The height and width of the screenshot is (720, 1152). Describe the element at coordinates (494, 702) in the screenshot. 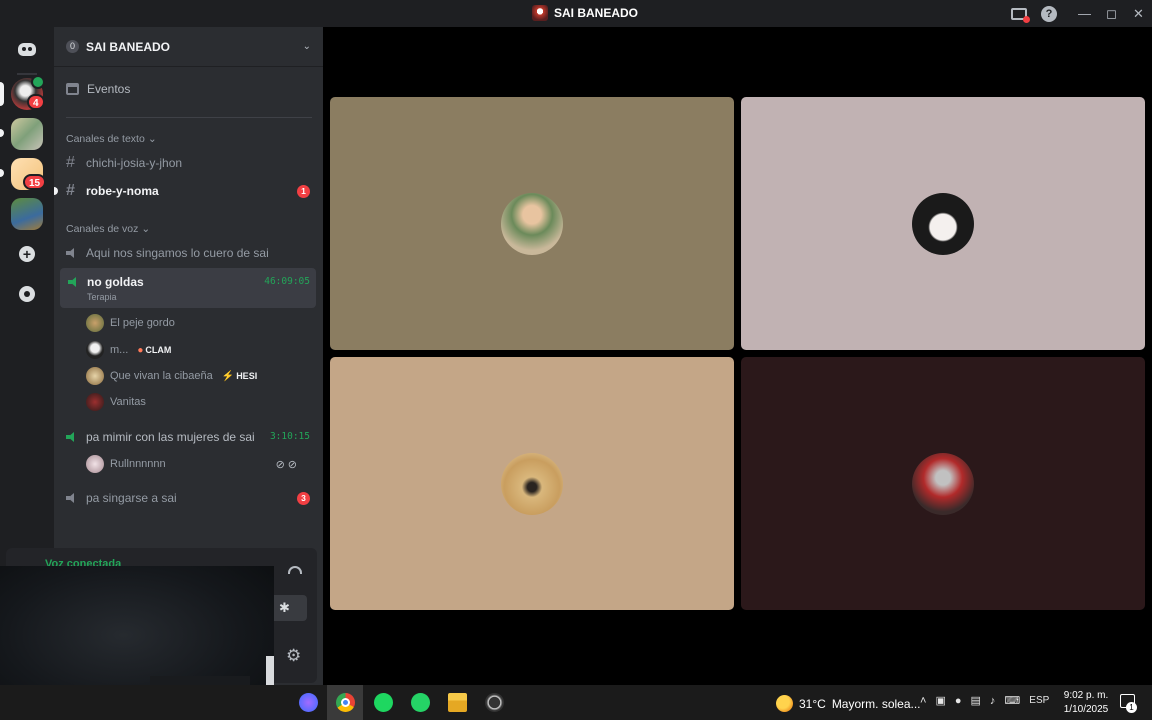

I see `obs-icon` at that location.